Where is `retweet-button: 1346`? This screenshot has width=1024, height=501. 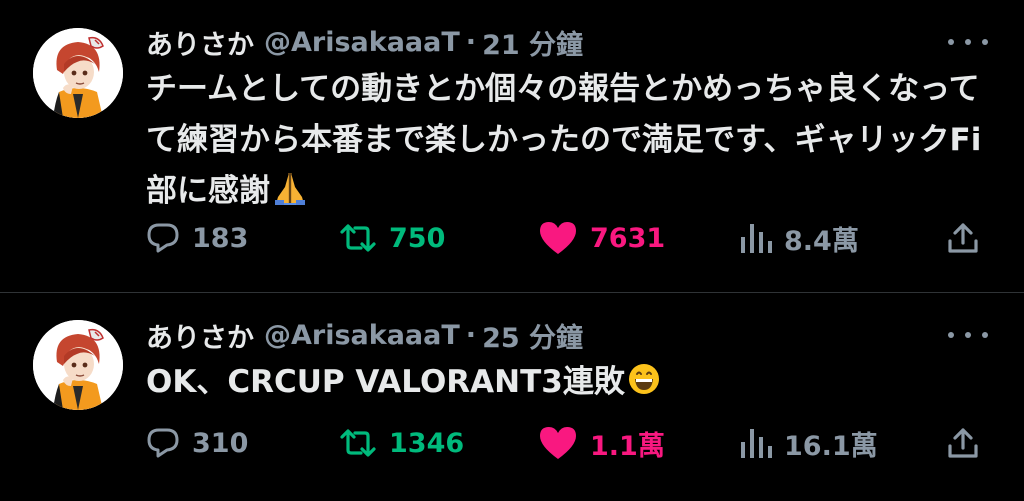 retweet-button: 1346 is located at coordinates (401, 443).